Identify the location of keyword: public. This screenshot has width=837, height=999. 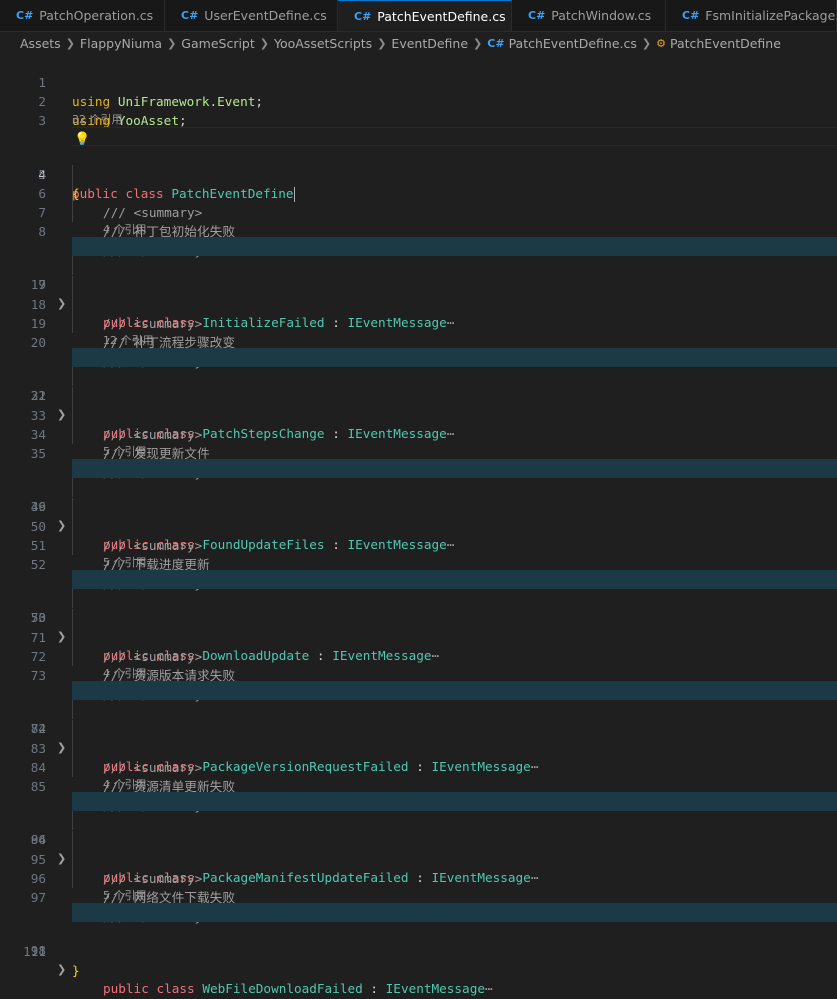
(126, 988).